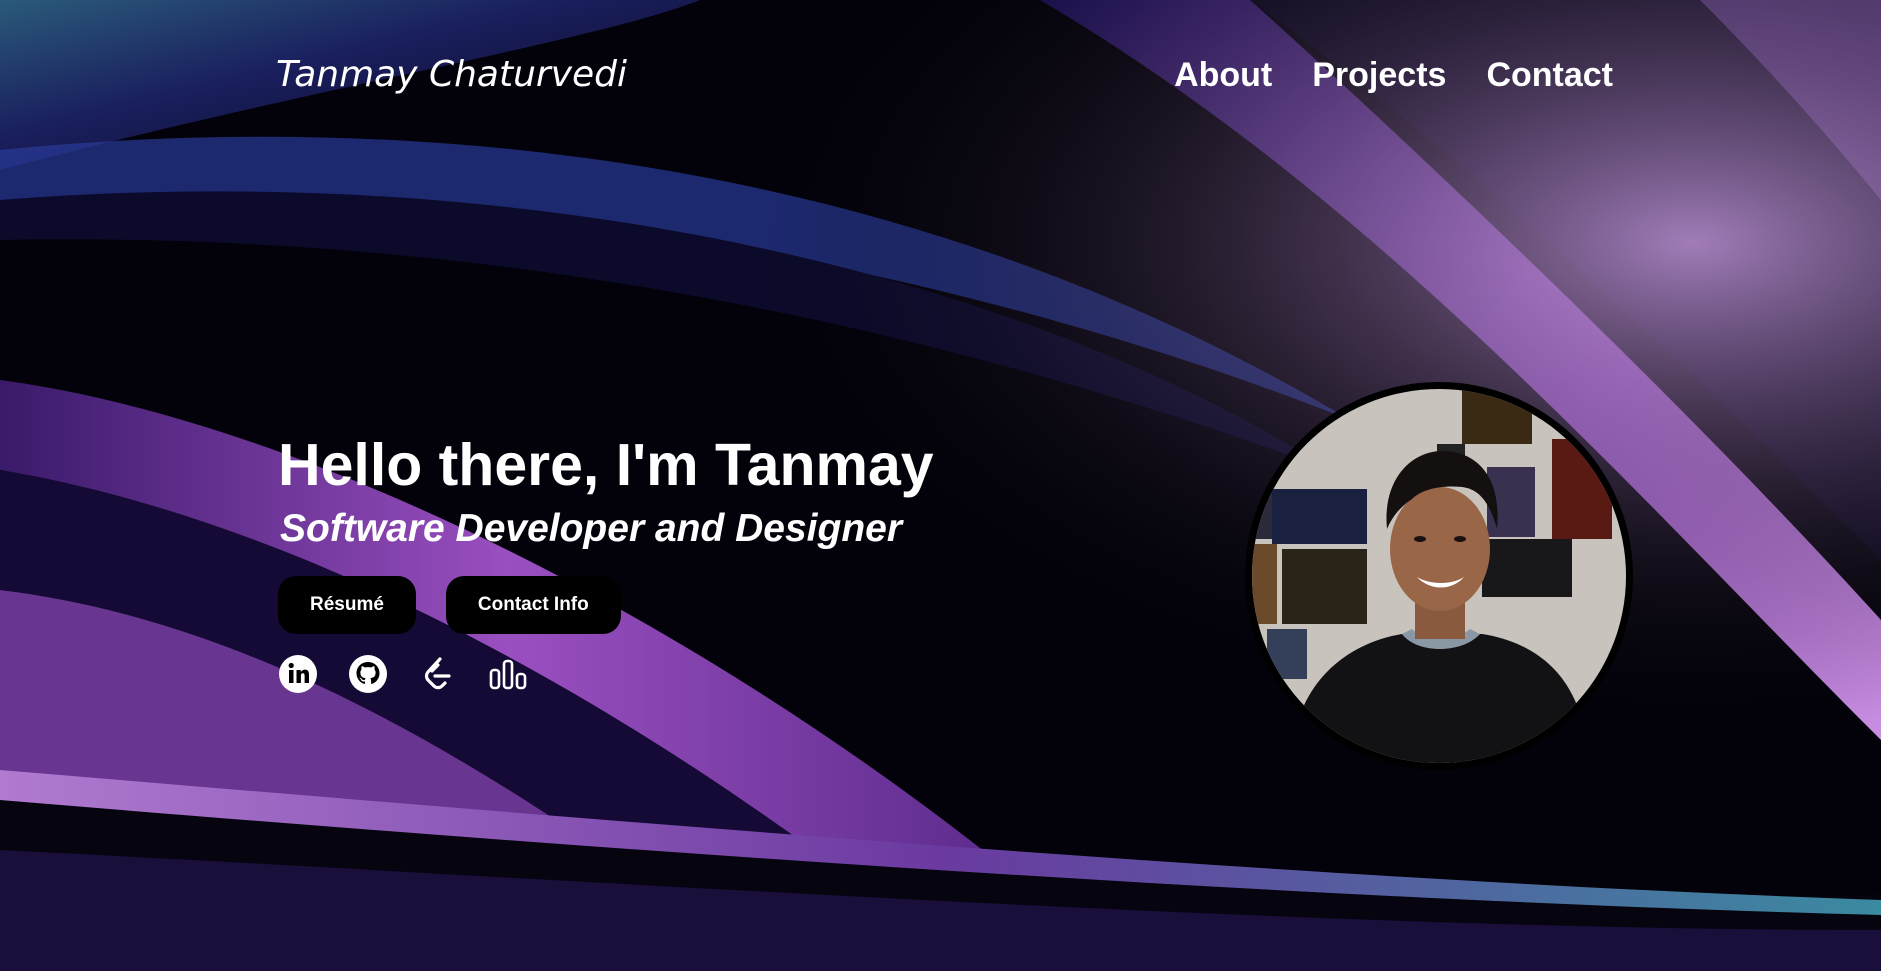 The image size is (1881, 971). I want to click on nav-about: About, so click(1223, 75).